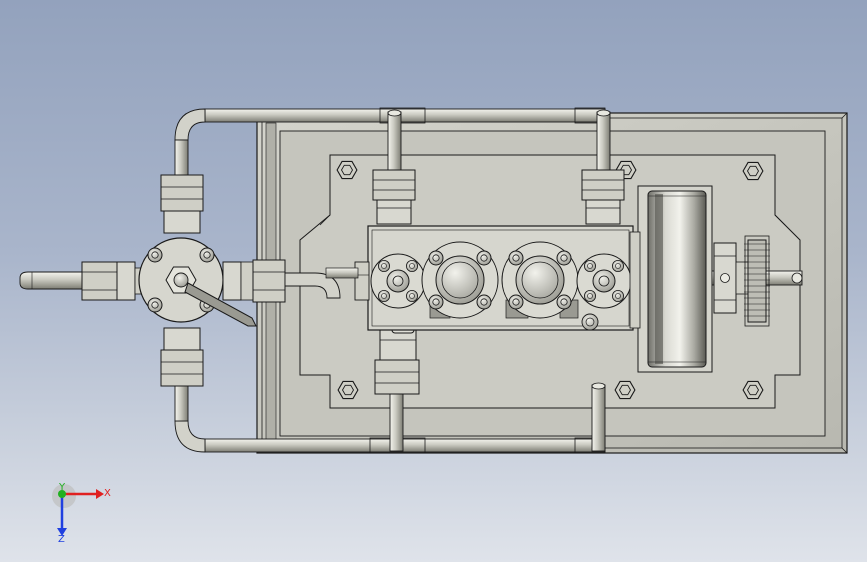 The height and width of the screenshot is (562, 867). I want to click on bracket-bolt-top-right, so click(753, 171).